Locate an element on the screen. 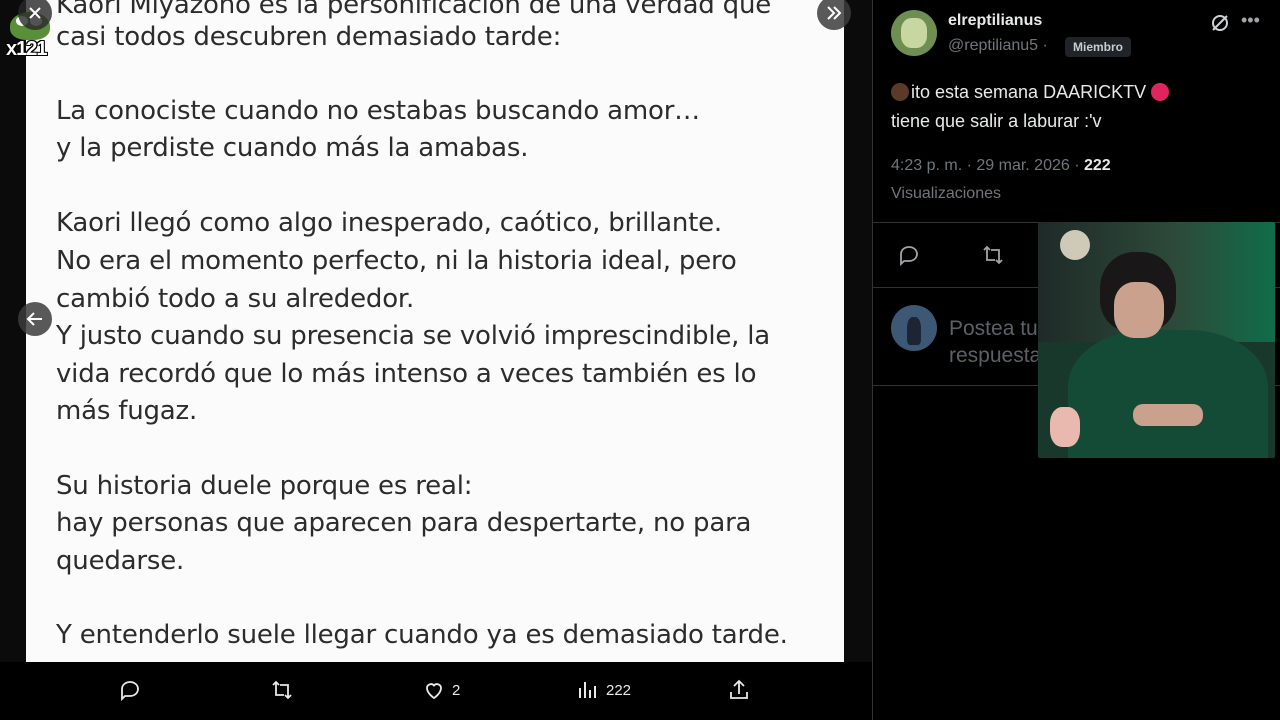  tweet-text-line: tiene que salir a laburar :'v is located at coordinates (996, 121).